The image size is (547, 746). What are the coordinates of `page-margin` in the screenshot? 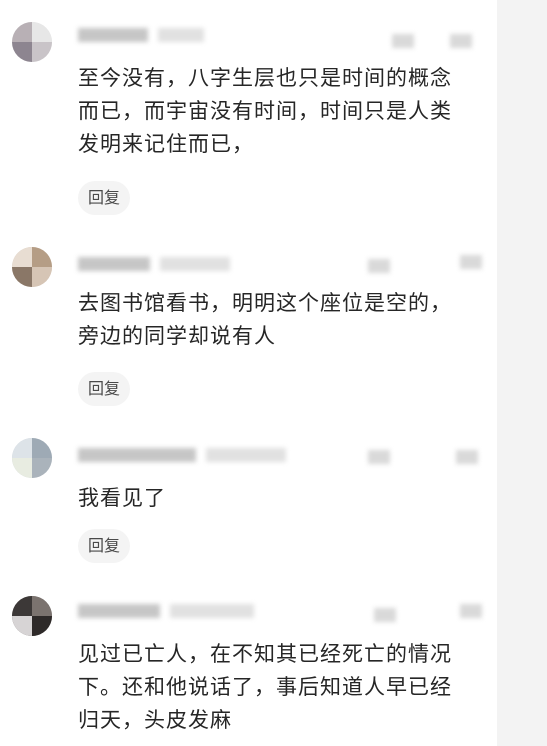 It's located at (522, 373).